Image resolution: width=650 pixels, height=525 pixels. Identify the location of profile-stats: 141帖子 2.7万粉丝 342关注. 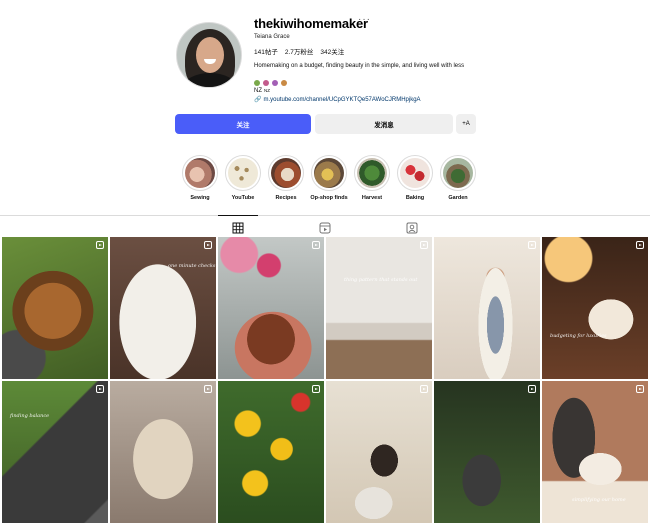
(299, 51).